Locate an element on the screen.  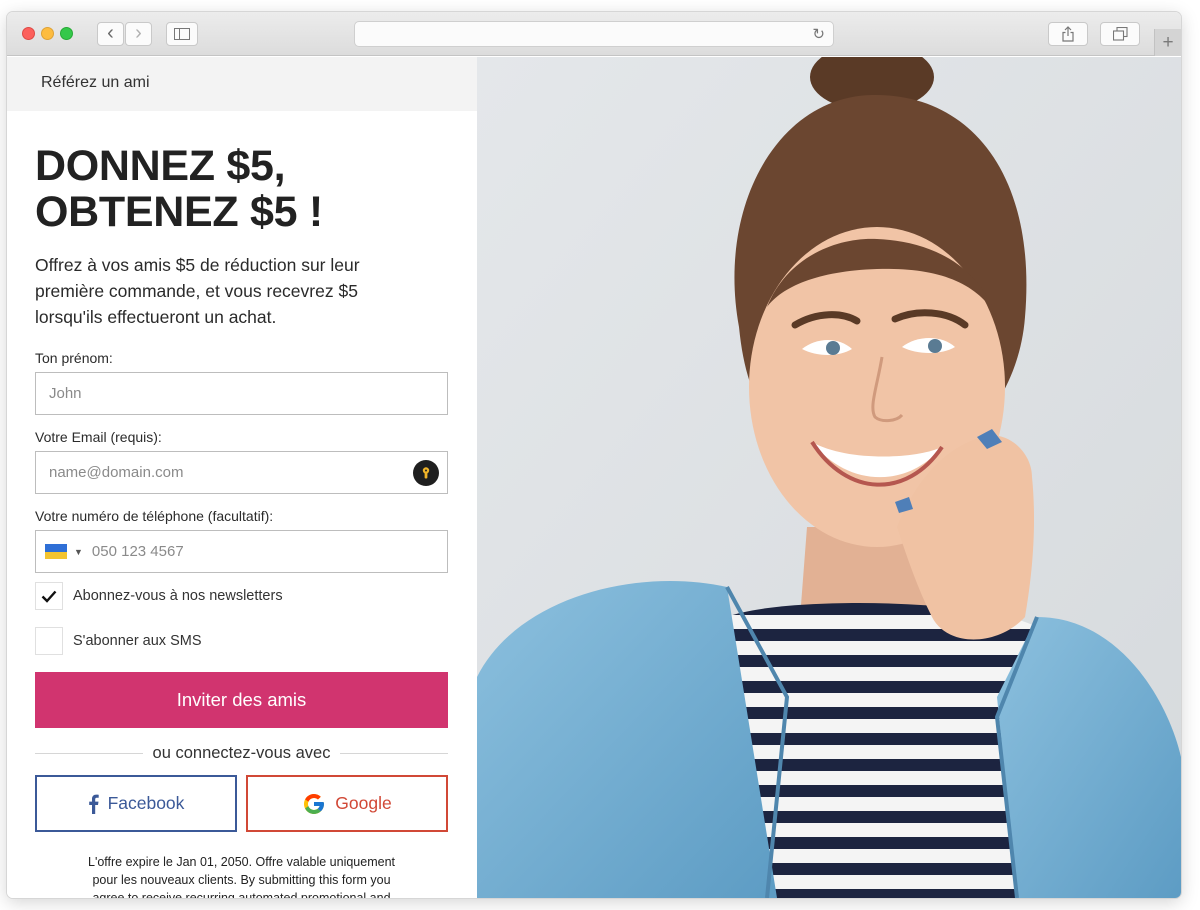
tabs-overview-button is located at coordinates (1120, 34).